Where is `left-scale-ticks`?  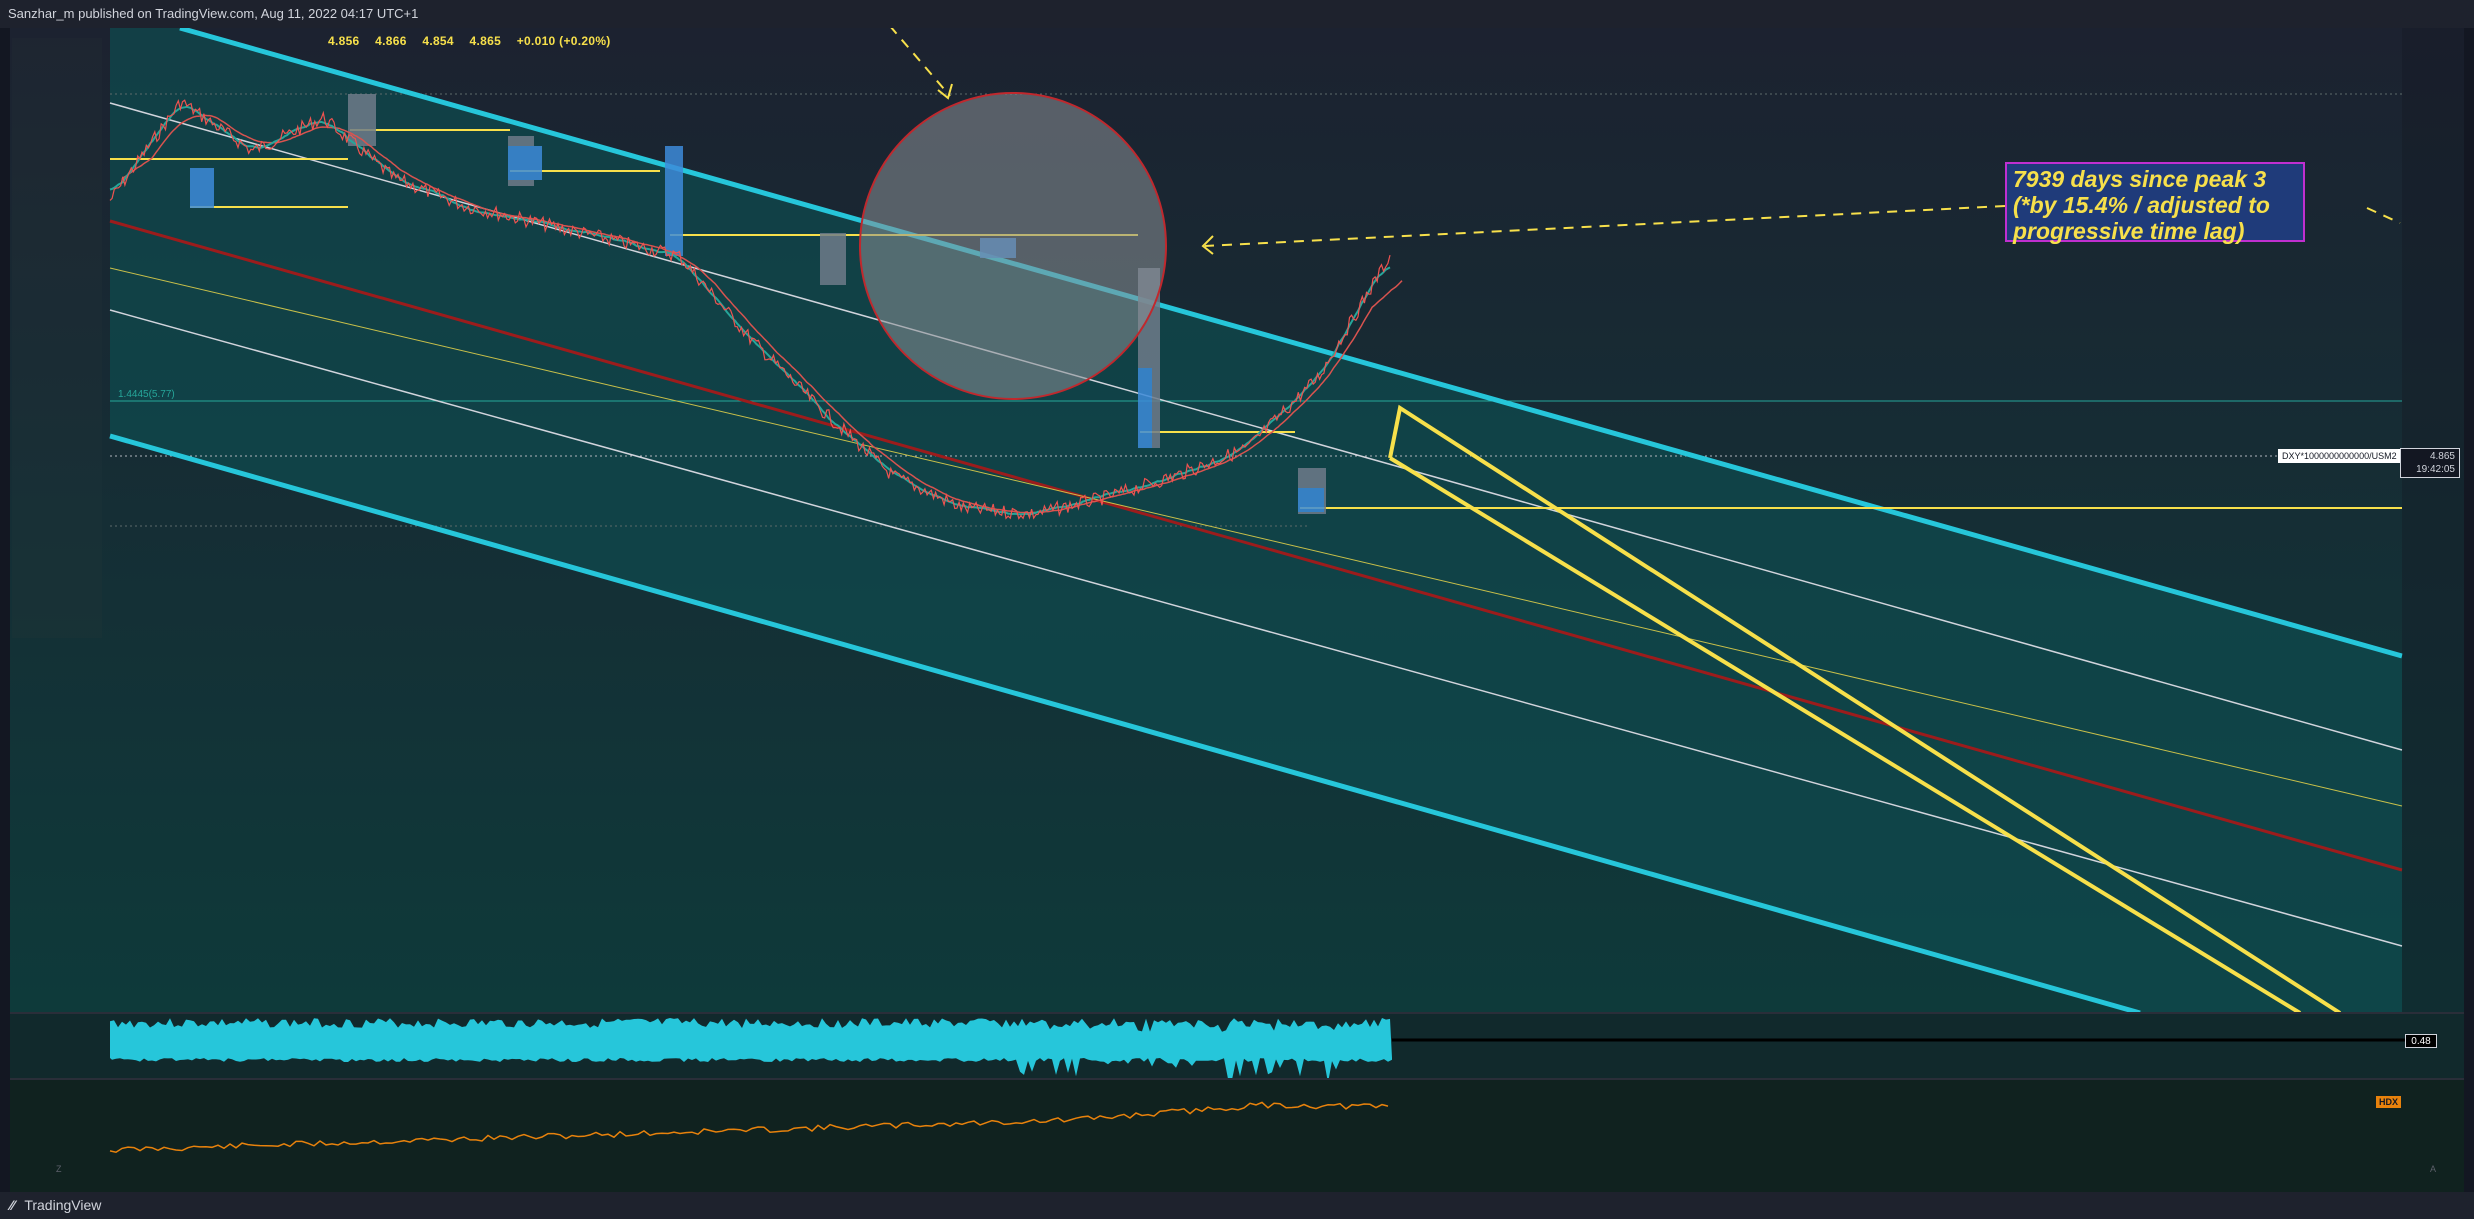 left-scale-ticks is located at coordinates (57, 338).